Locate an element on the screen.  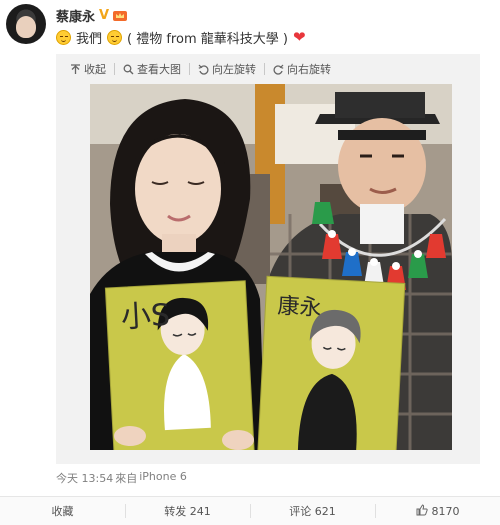
author-name: 蔡康永 is located at coordinates (75, 15).